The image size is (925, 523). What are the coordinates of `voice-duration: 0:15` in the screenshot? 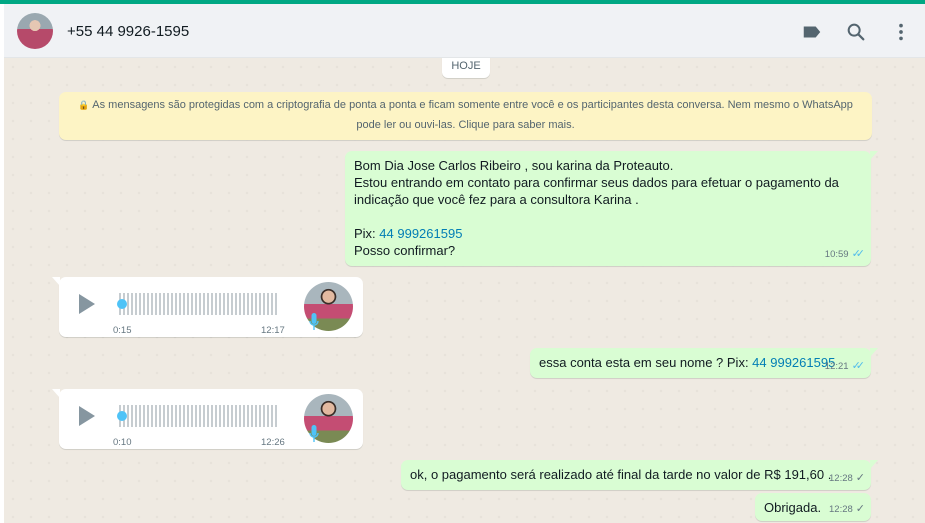 It's located at (122, 330).